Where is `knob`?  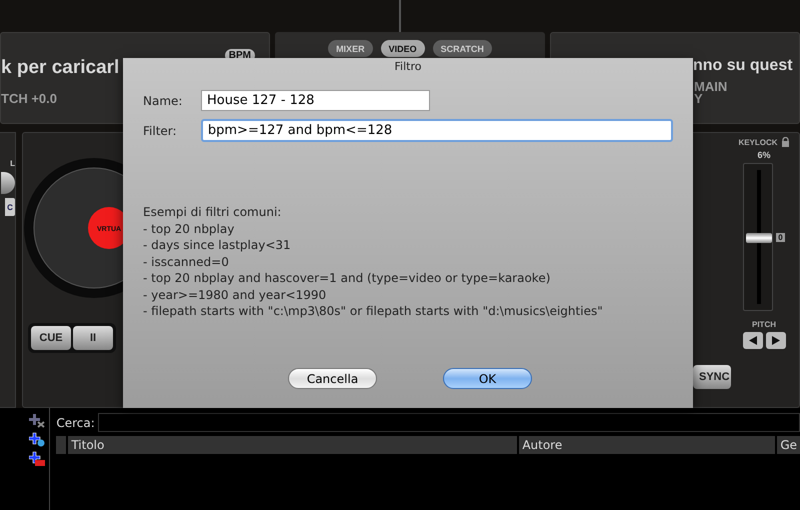 knob is located at coordinates (8, 183).